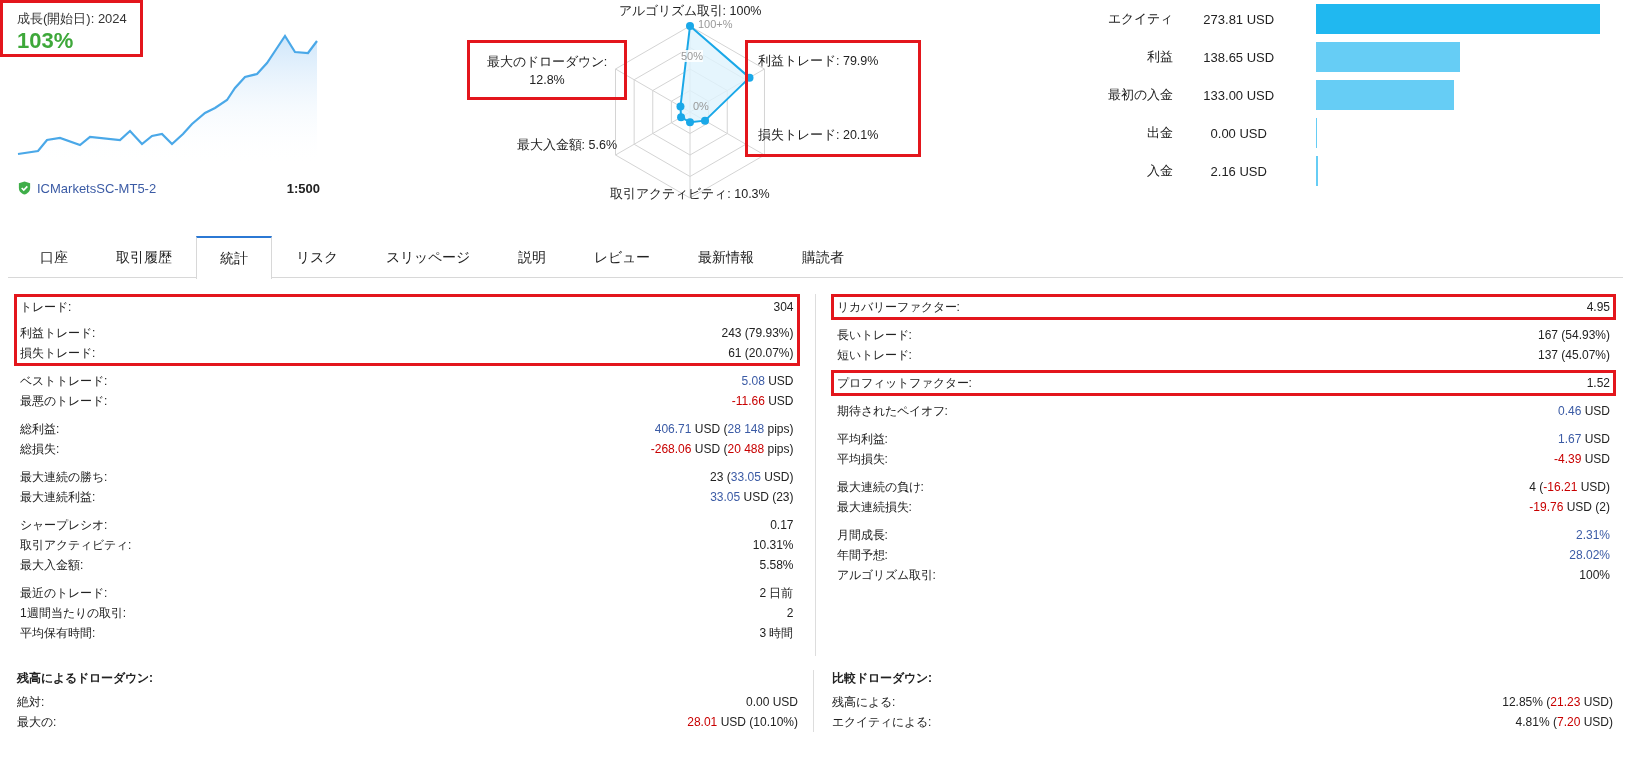 The height and width of the screenshot is (769, 1631). What do you see at coordinates (752, 477) in the screenshot?
I see `stat-value: 23 (33.05 USD)` at bounding box center [752, 477].